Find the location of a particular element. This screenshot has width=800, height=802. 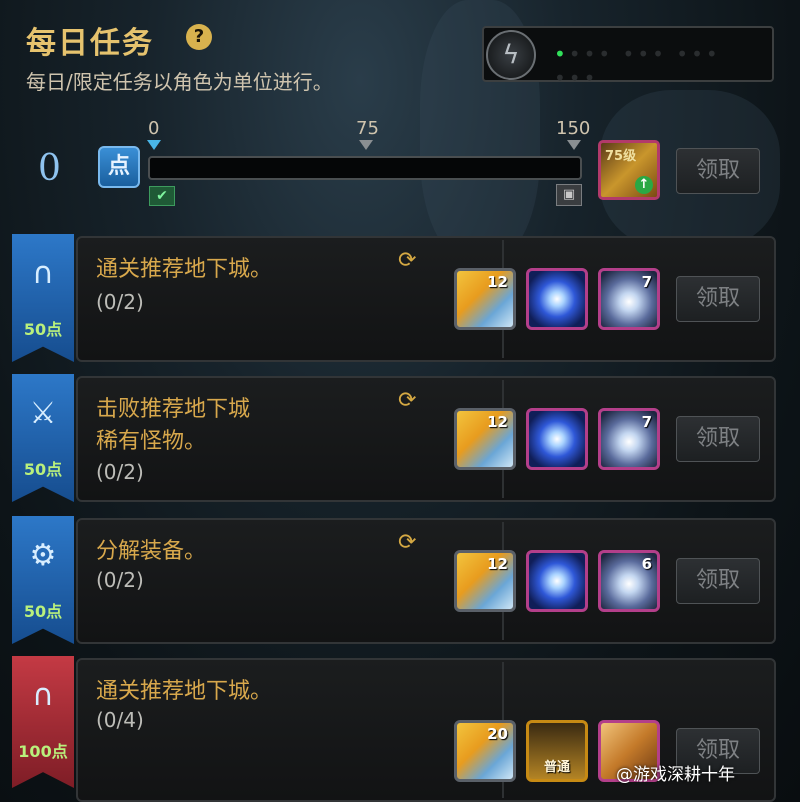

points-badge-icon: 点 is located at coordinates (119, 167).